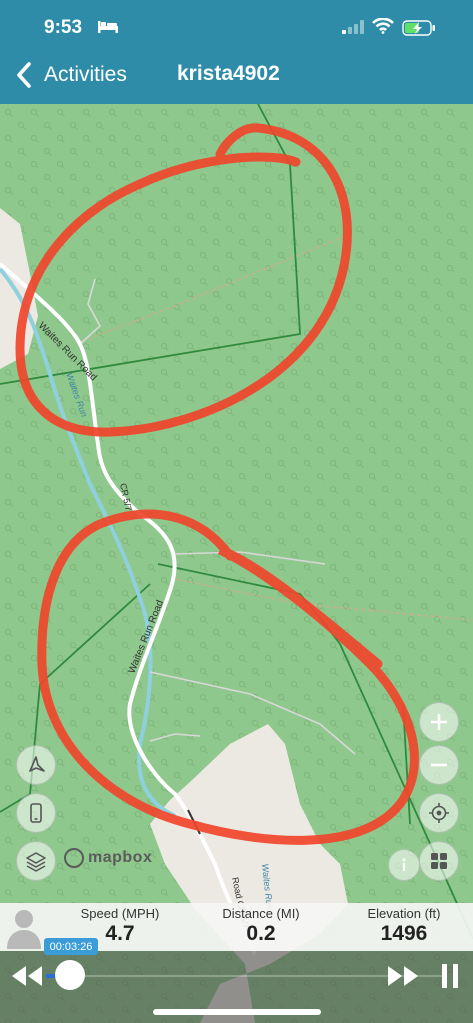 The height and width of the screenshot is (1023, 473). I want to click on back-button: Activities, so click(69, 75).